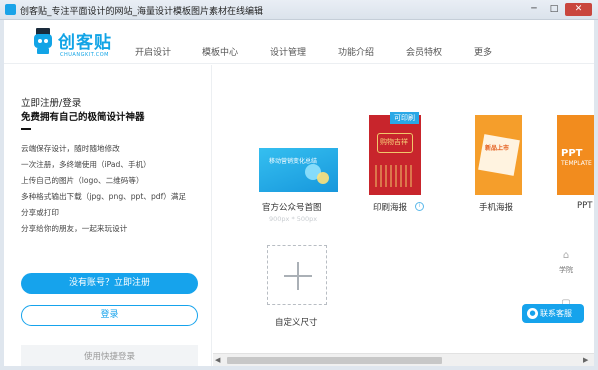  Describe the element at coordinates (86, 164) in the screenshot. I see `feature-item: 一次注册，多终端使用（iPad、手机）` at that location.